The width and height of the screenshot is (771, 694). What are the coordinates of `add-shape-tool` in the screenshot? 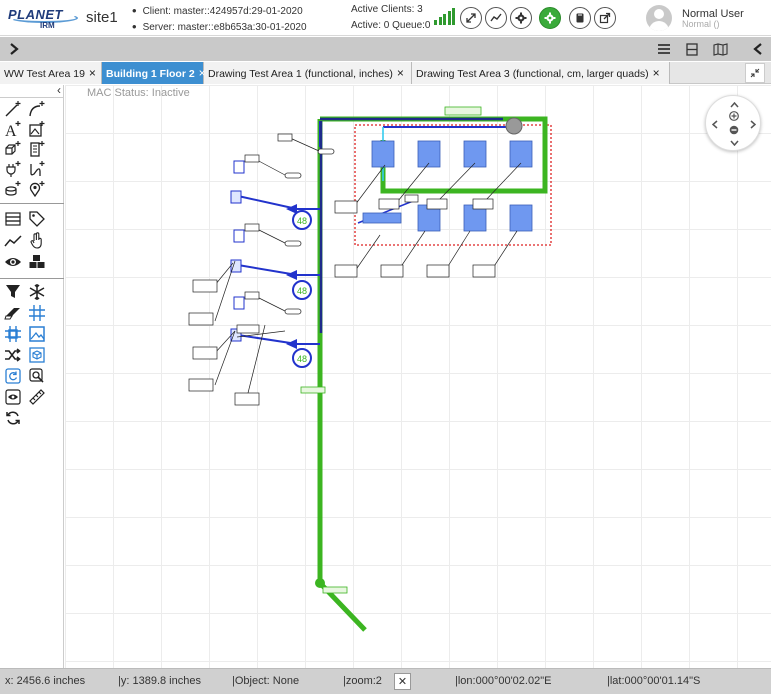 It's located at (13, 149).